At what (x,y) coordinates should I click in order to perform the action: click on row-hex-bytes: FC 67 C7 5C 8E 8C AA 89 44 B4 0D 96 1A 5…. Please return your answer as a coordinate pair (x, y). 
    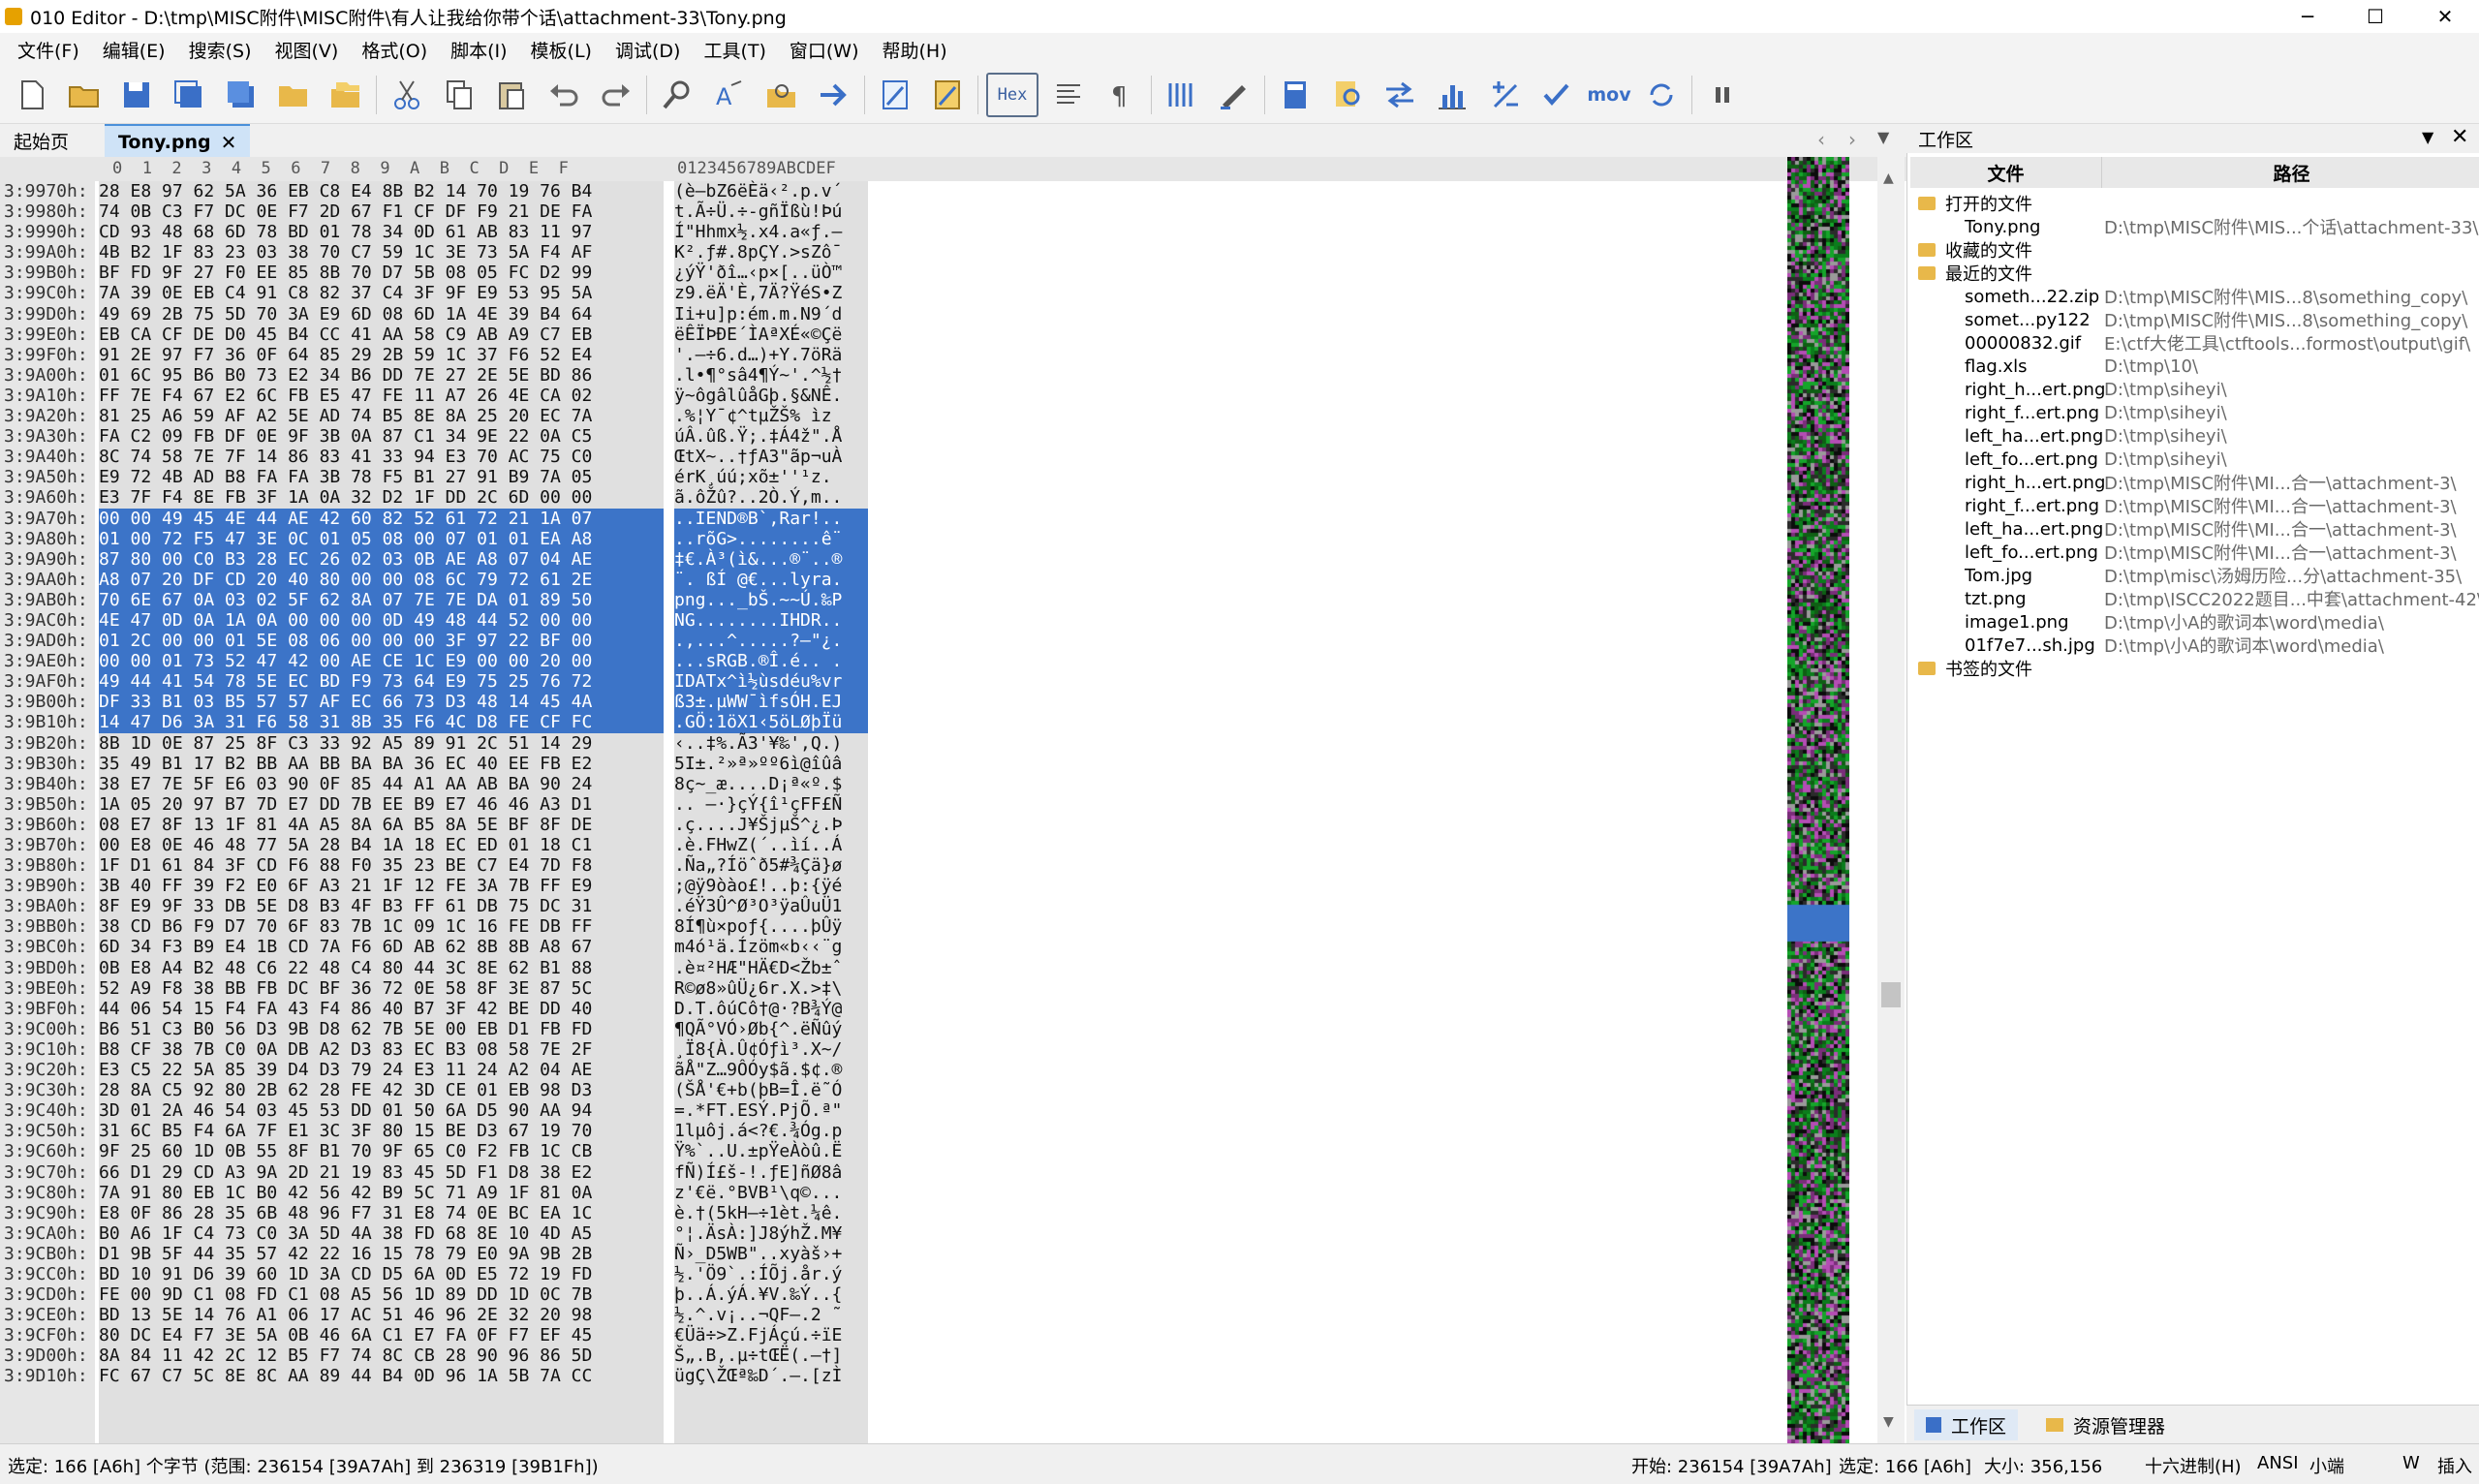
    Looking at the image, I should click on (381, 1376).